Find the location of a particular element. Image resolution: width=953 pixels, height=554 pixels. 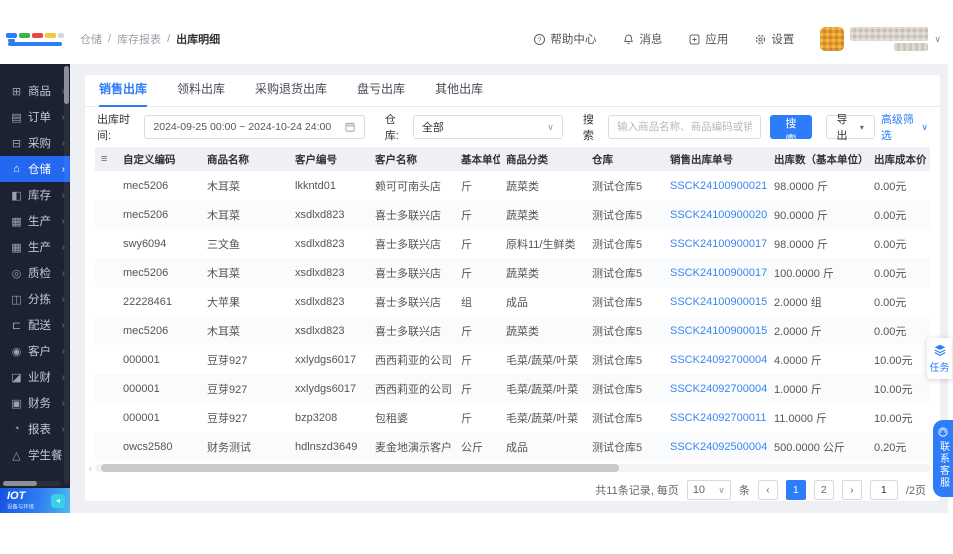

sidebar-item-delivery: ⊏ 配送 › is located at coordinates (35, 325).